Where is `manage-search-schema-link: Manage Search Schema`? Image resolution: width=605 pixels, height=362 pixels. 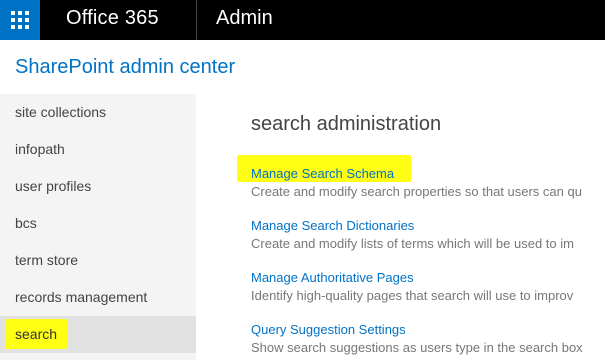 manage-search-schema-link: Manage Search Schema is located at coordinates (322, 173).